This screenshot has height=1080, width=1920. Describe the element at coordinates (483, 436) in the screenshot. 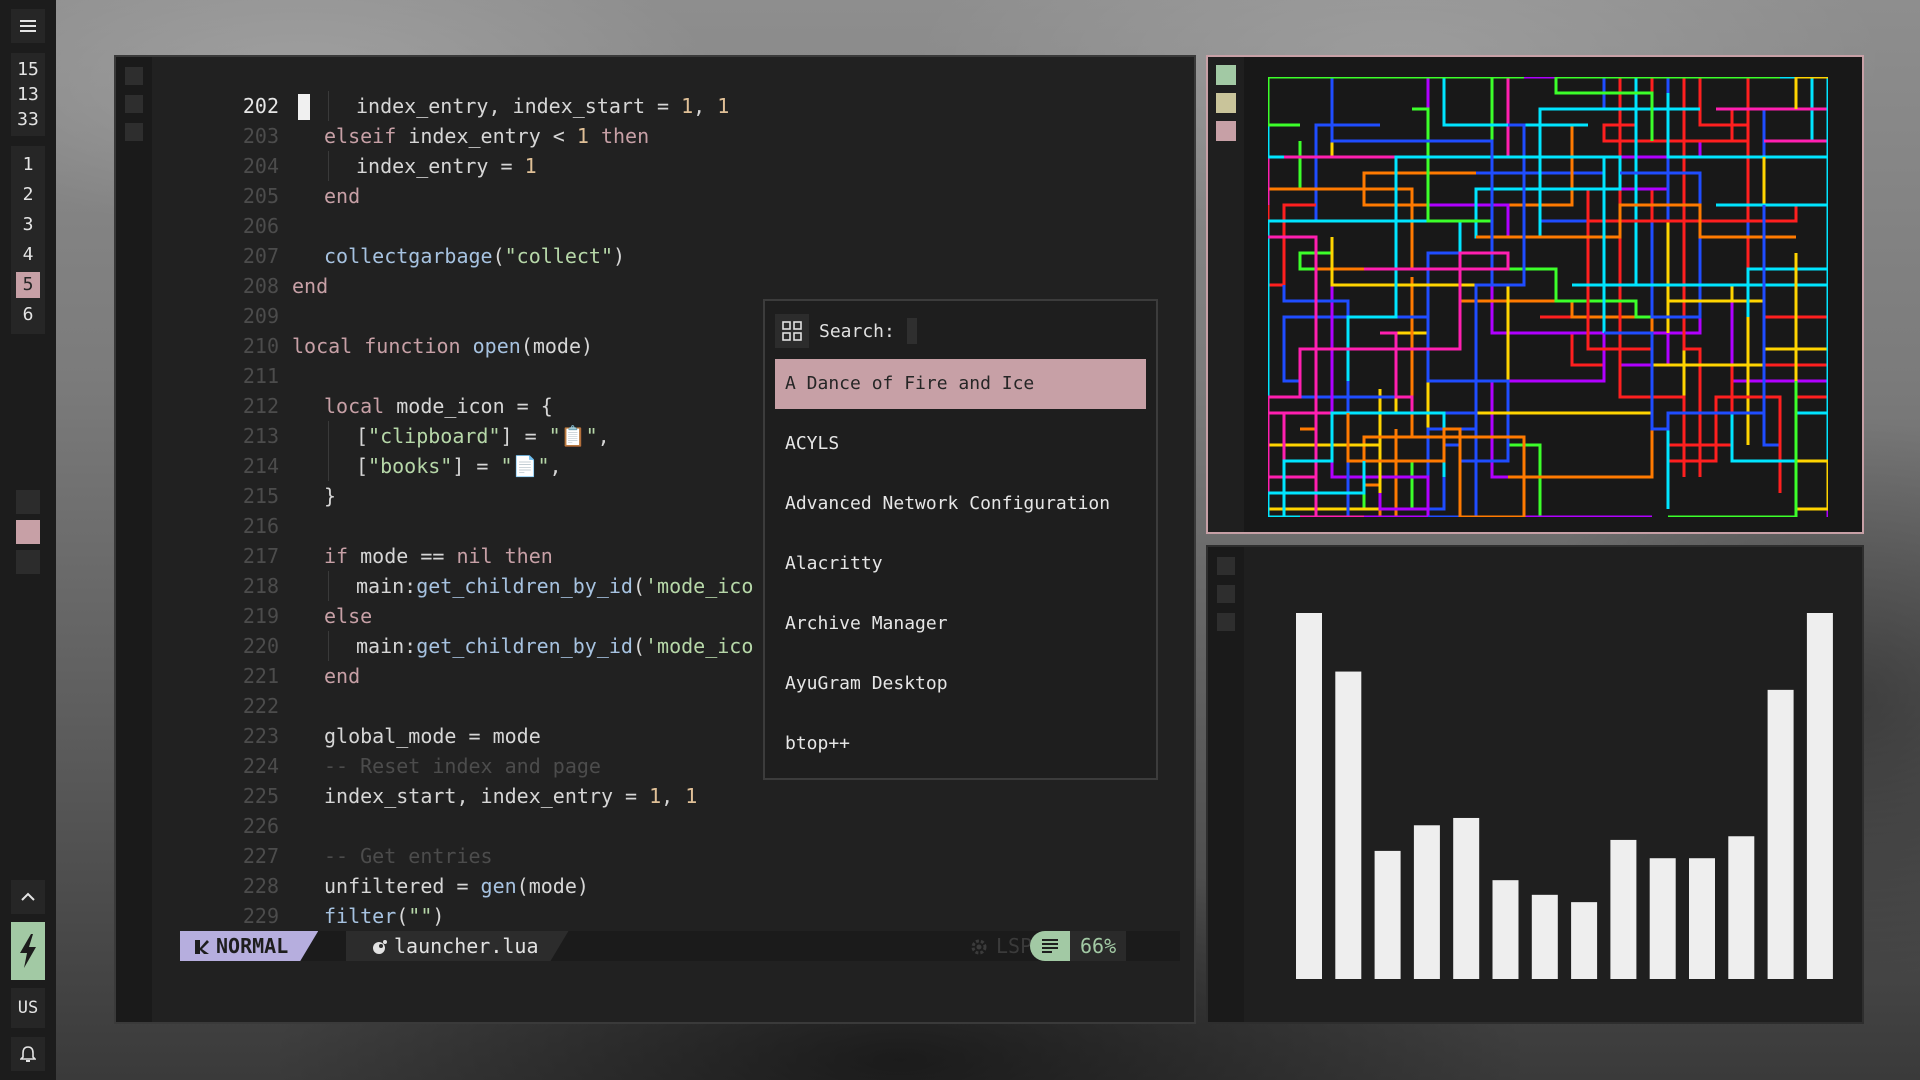

I see `code-text: ["clipboard"] = "📋",` at that location.